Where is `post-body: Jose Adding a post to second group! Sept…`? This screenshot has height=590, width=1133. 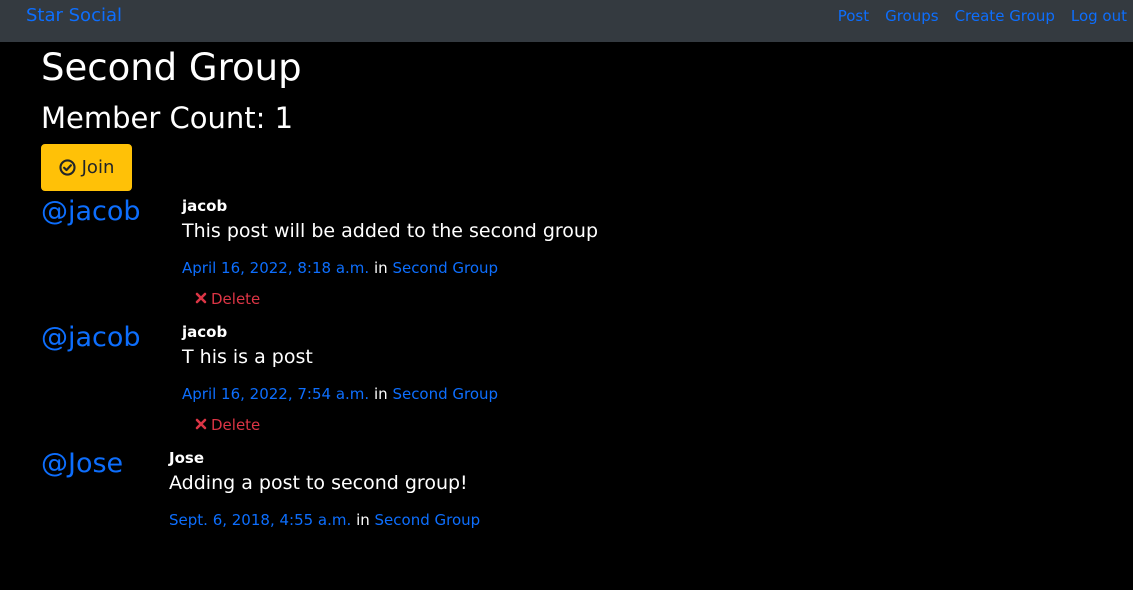
post-body: Jose Adding a post to second group! Sept… is located at coordinates (324, 489).